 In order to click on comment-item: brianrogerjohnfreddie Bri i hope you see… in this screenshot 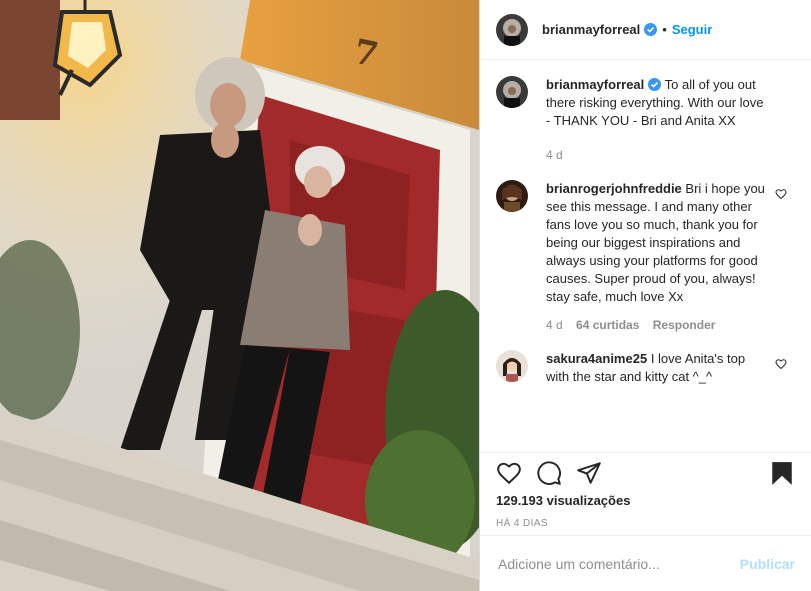, I will do `click(645, 257)`.